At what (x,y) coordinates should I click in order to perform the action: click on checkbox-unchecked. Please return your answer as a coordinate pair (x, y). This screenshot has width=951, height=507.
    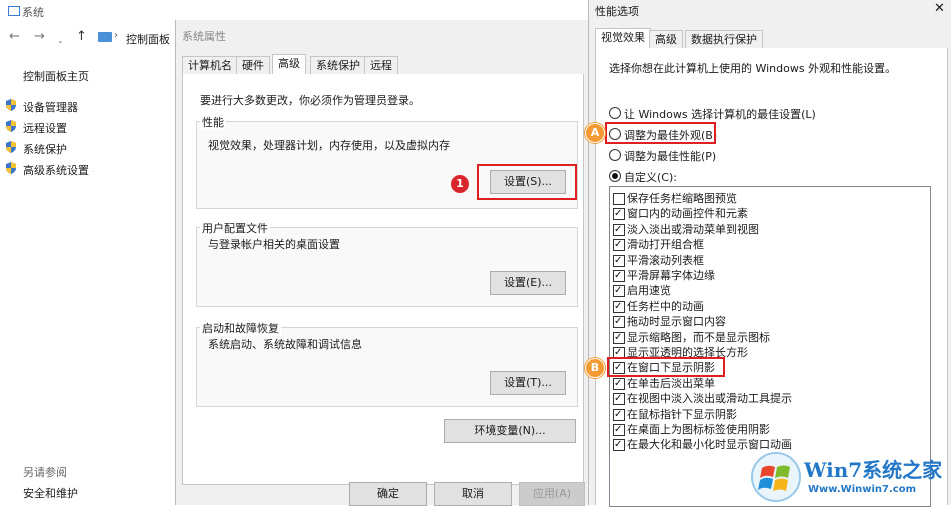
    Looking at the image, I should click on (619, 199).